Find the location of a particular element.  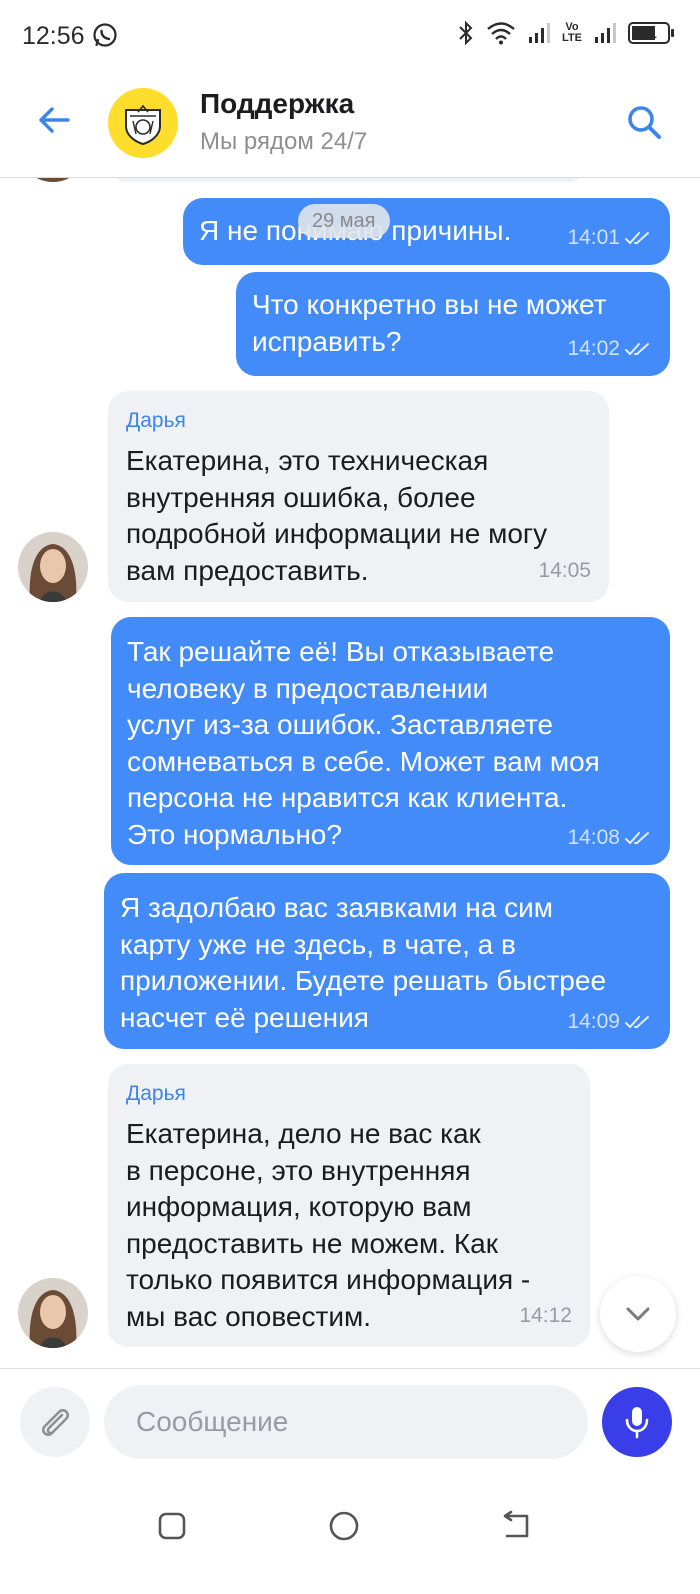

search-icon is located at coordinates (644, 122).